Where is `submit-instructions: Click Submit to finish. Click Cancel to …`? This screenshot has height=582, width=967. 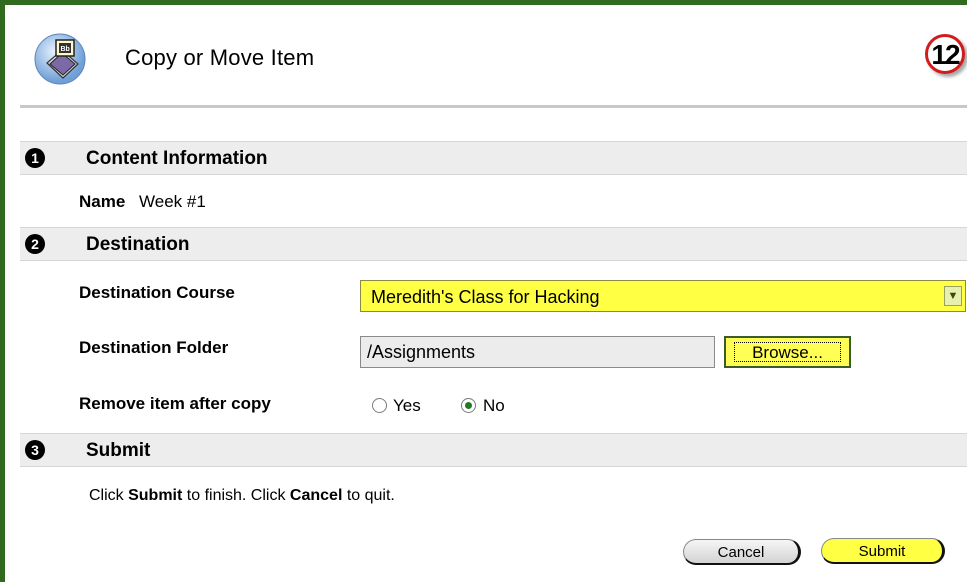 submit-instructions: Click Submit to finish. Click Cancel to … is located at coordinates (242, 495).